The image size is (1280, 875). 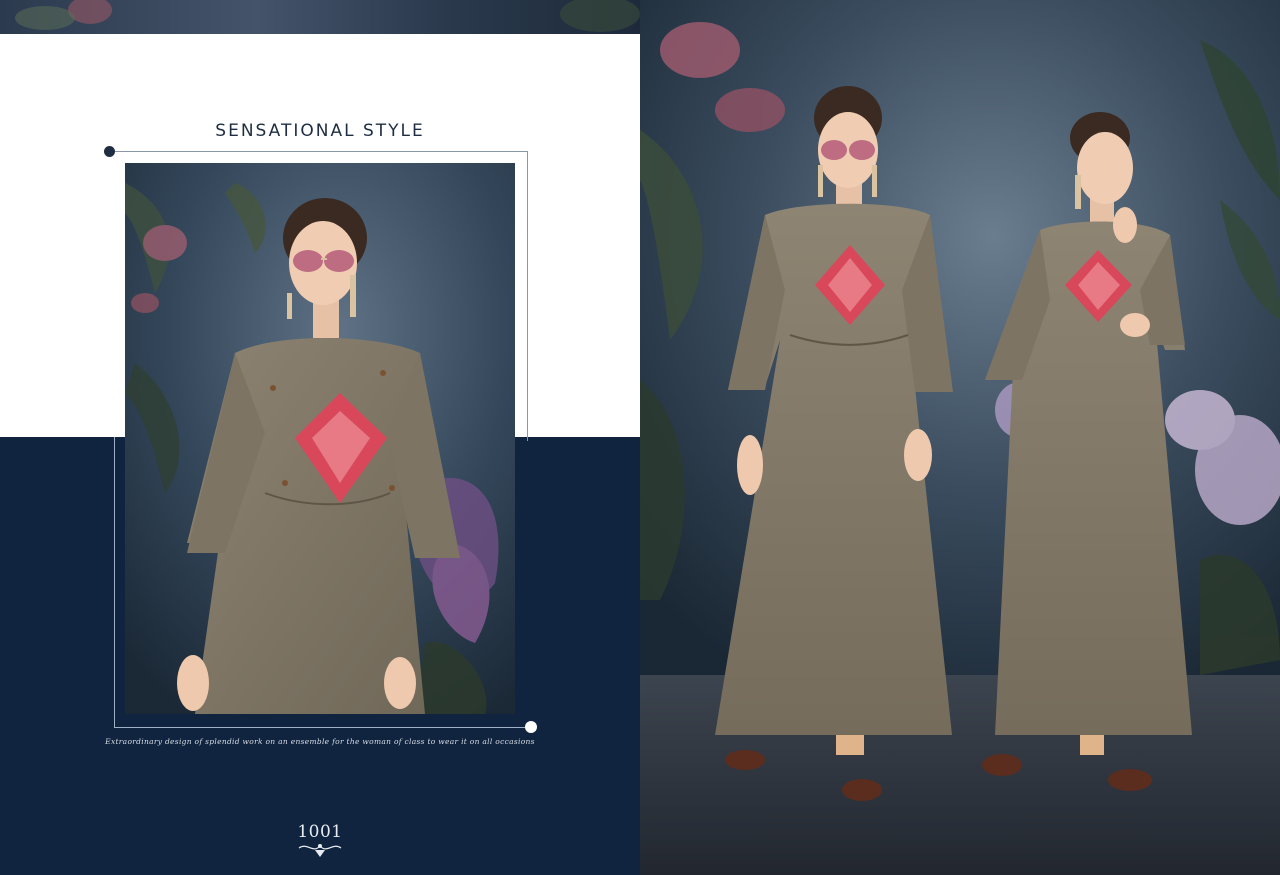 What do you see at coordinates (320, 832) in the screenshot?
I see `design-number: 1001` at bounding box center [320, 832].